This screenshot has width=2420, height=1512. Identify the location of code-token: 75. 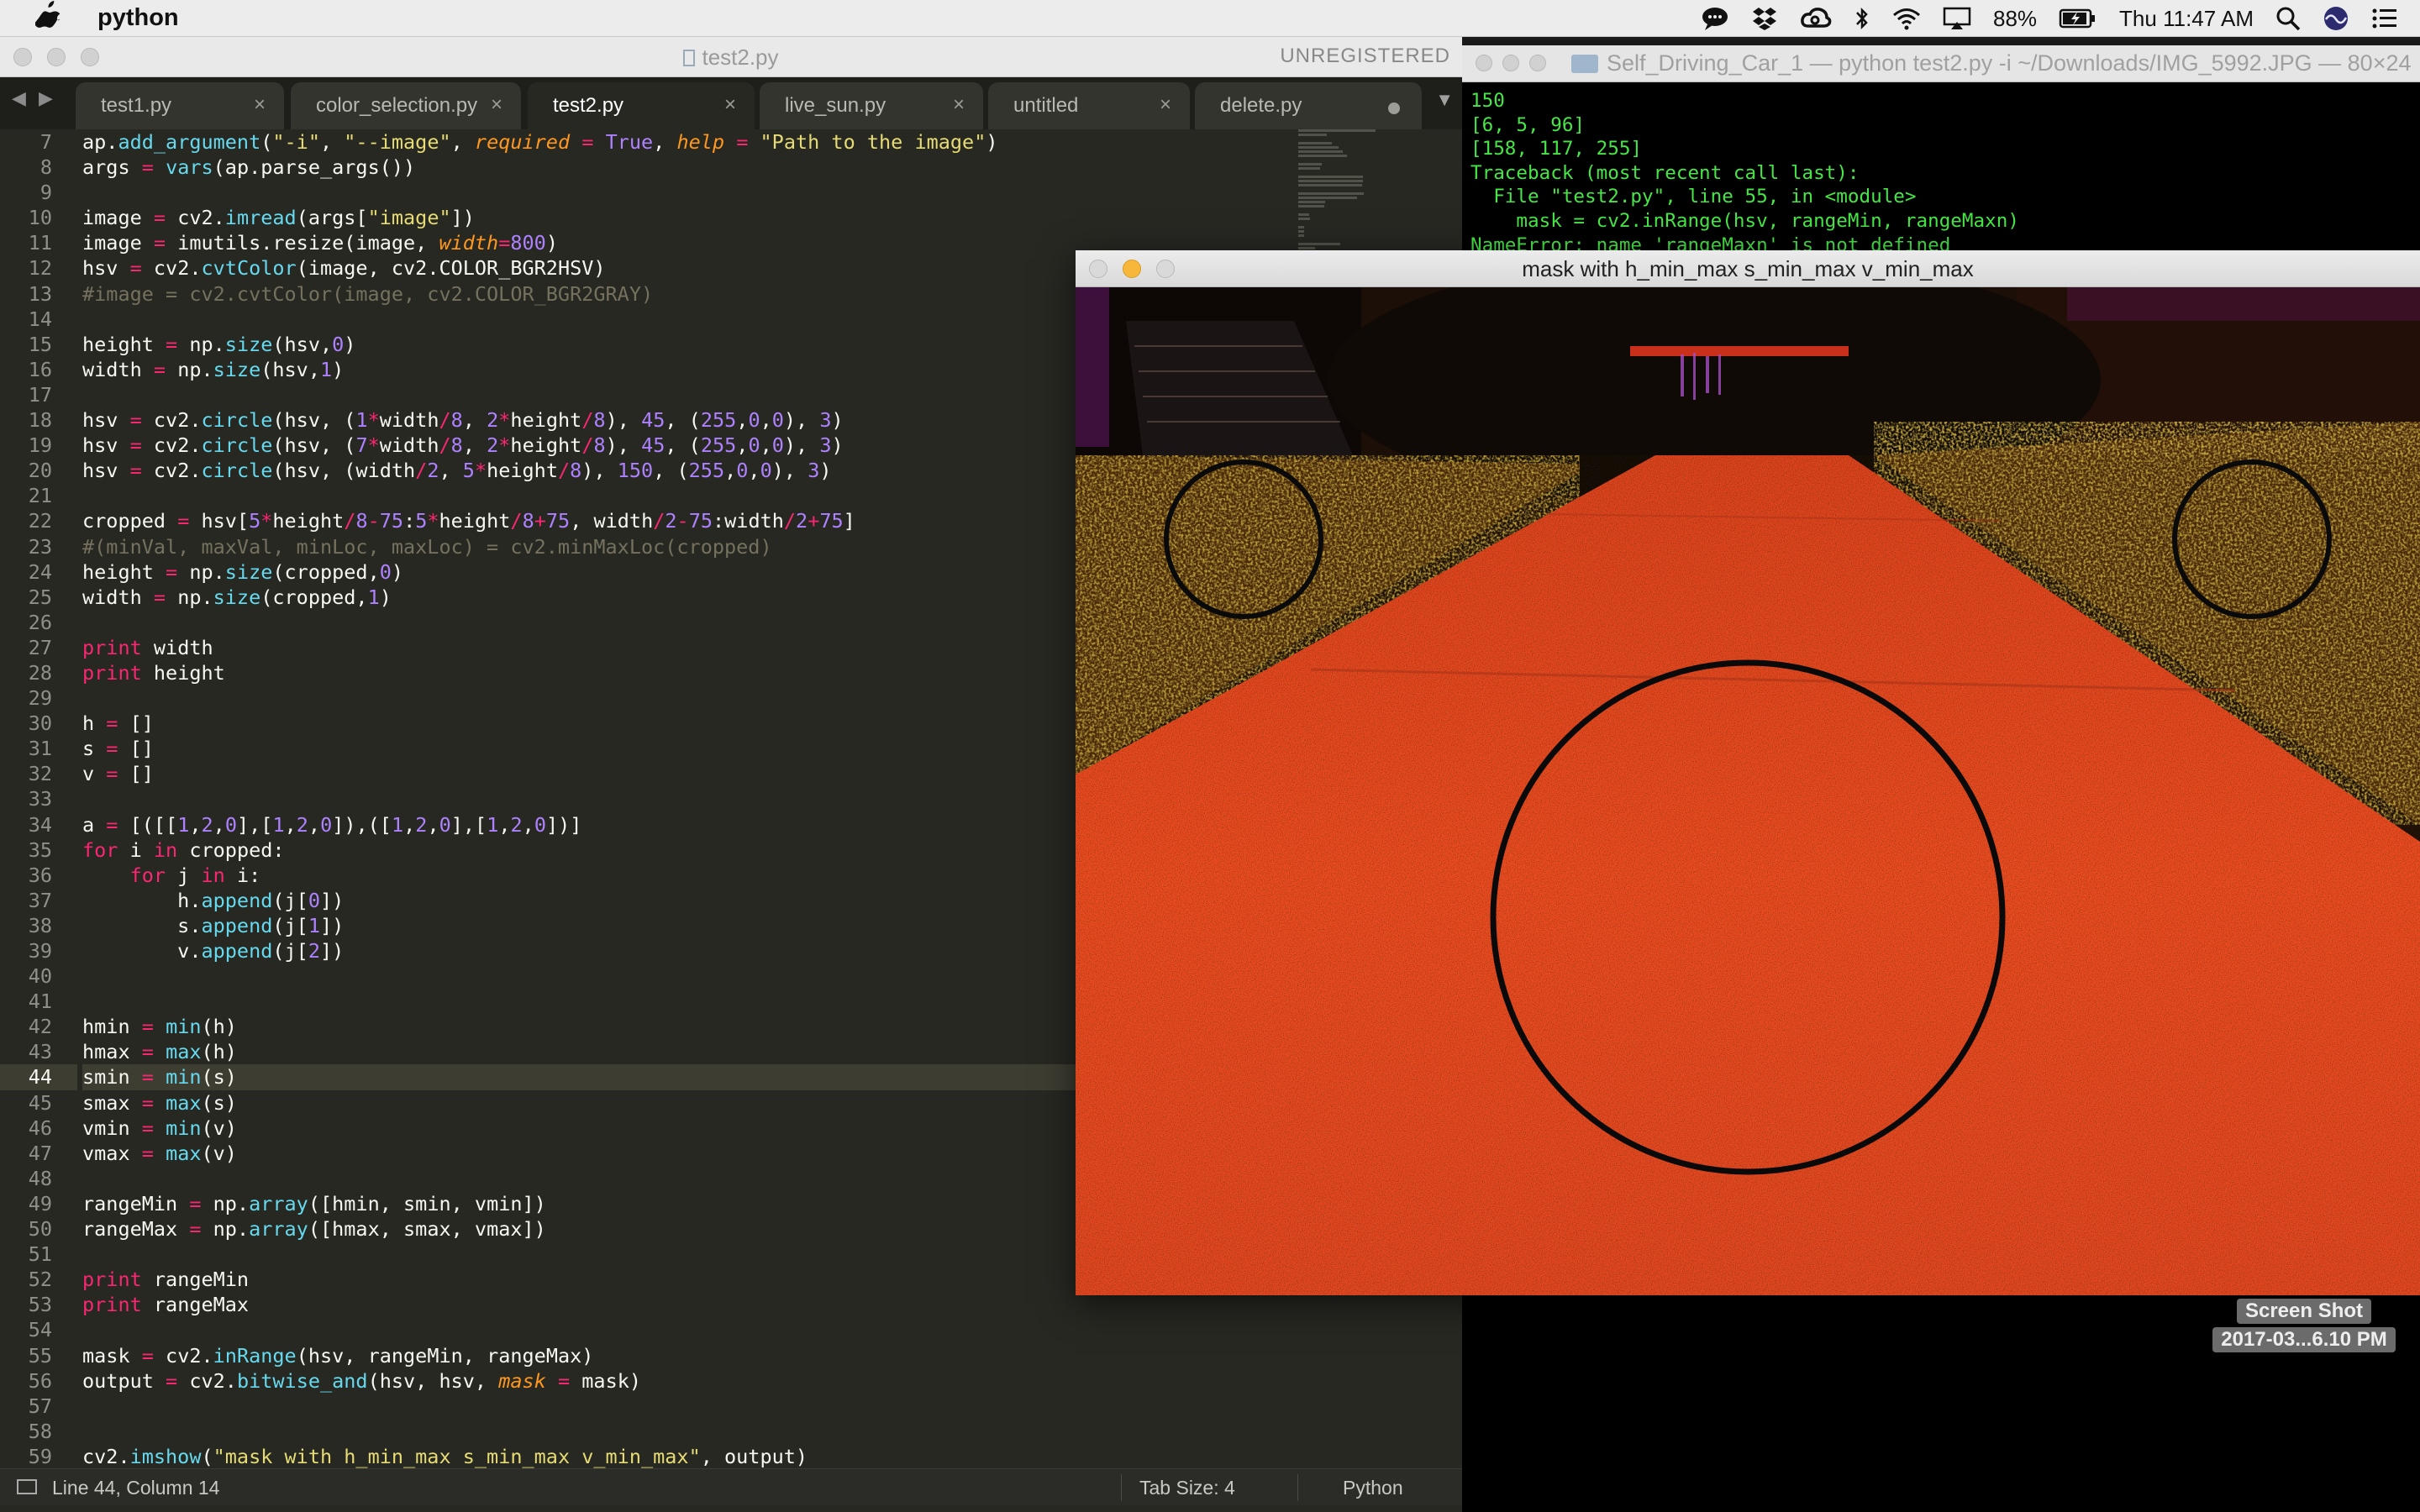
(831, 521).